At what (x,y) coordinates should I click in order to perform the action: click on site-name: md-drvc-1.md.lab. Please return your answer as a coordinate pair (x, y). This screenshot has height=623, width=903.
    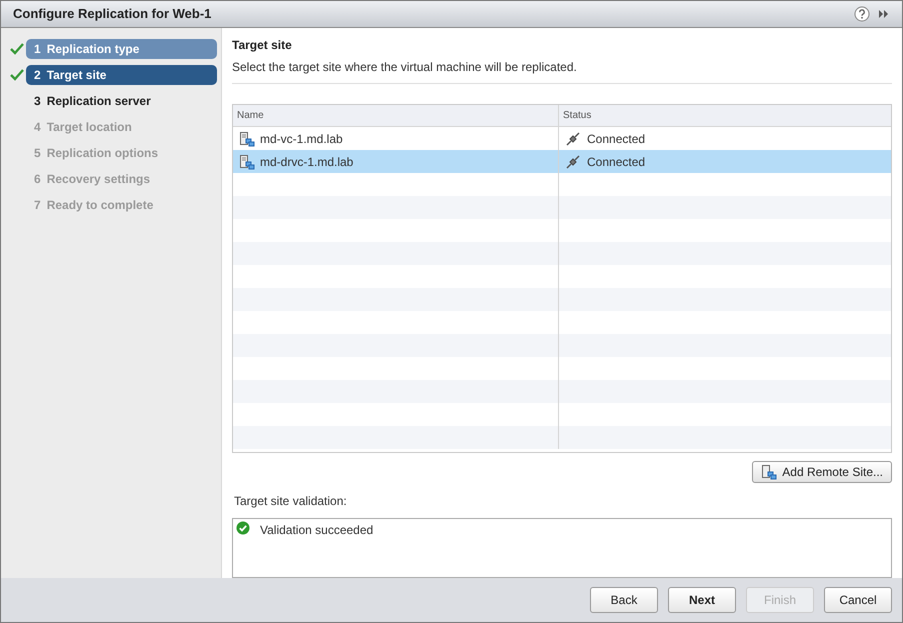
    Looking at the image, I should click on (307, 162).